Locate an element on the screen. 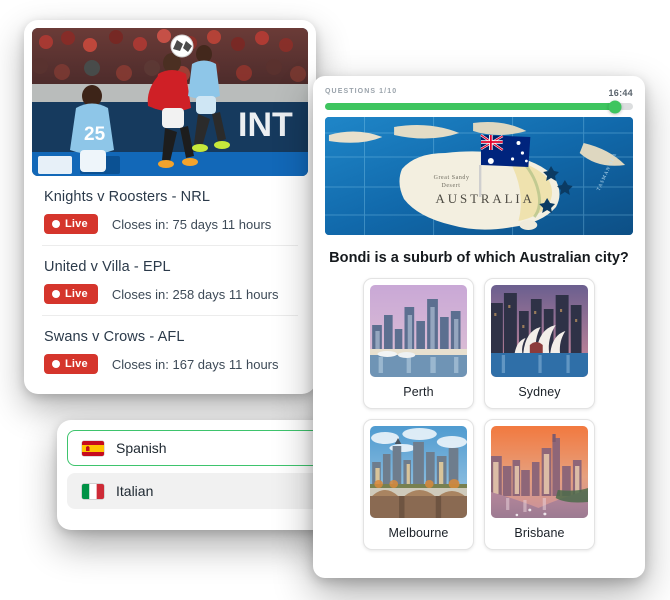 Image resolution: width=670 pixels, height=600 pixels. quiz-progress-bar is located at coordinates (479, 106).